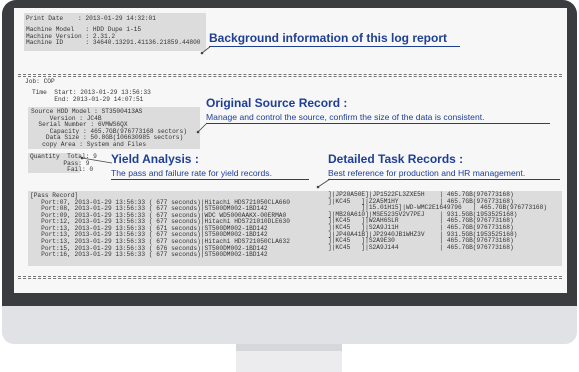 Image resolution: width=579 pixels, height=372 pixels. Describe the element at coordinates (334, 46) in the screenshot. I see `background-info-underline` at that location.